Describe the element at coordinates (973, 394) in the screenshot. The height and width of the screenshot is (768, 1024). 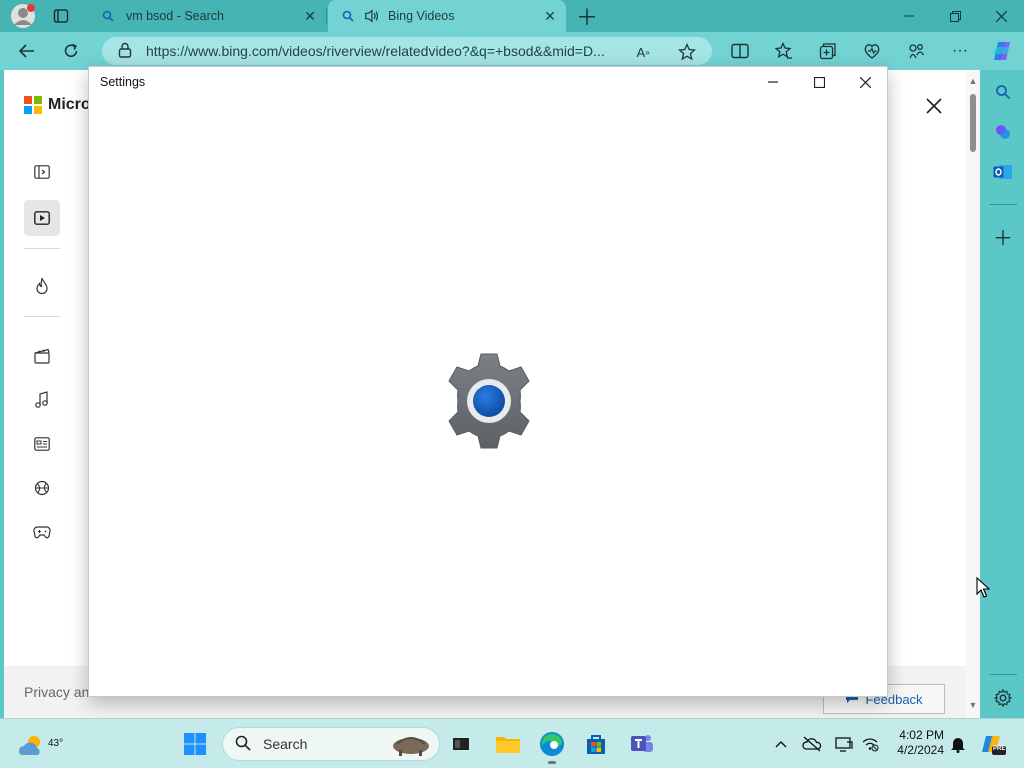
I see `page-scrollbar: ▲ ▼` at that location.